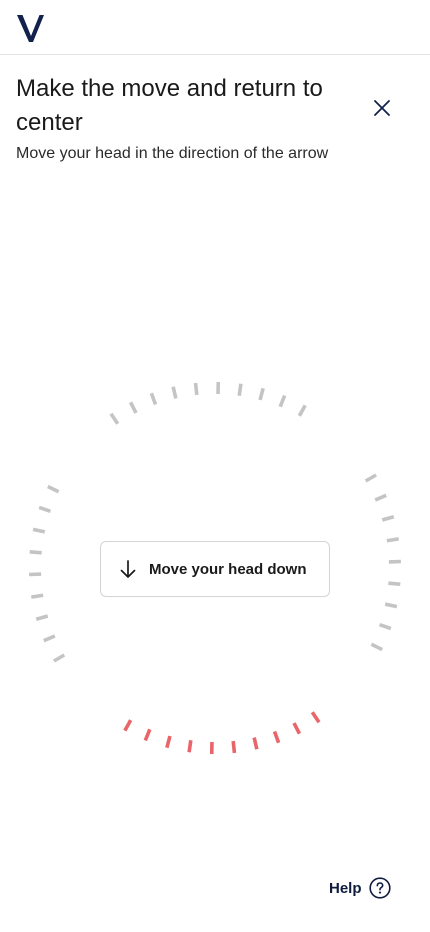  I want to click on ring-segment-right, so click(382, 562).